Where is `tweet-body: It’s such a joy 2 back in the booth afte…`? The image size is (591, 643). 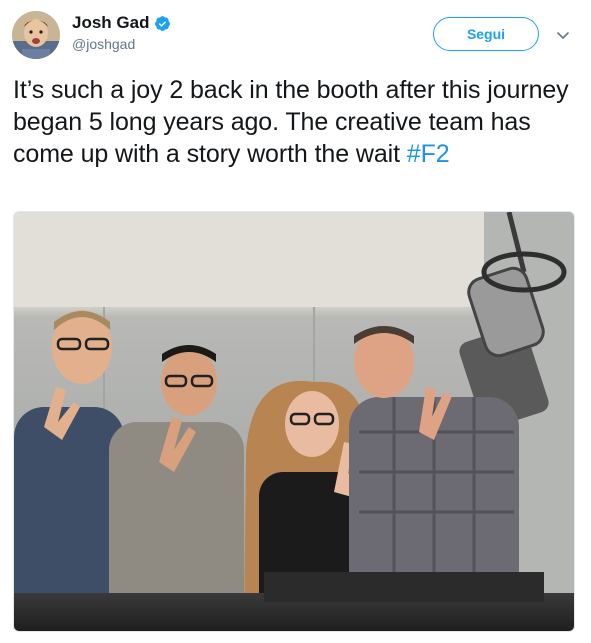
tweet-body: It’s such a joy 2 back in the booth afte… is located at coordinates (291, 122).